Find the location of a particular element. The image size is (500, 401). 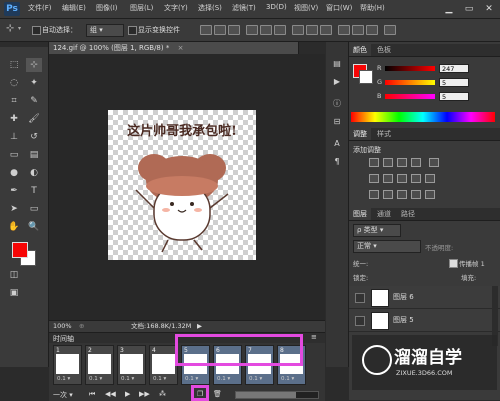

brightness-contrast-icon is located at coordinates (374, 162).